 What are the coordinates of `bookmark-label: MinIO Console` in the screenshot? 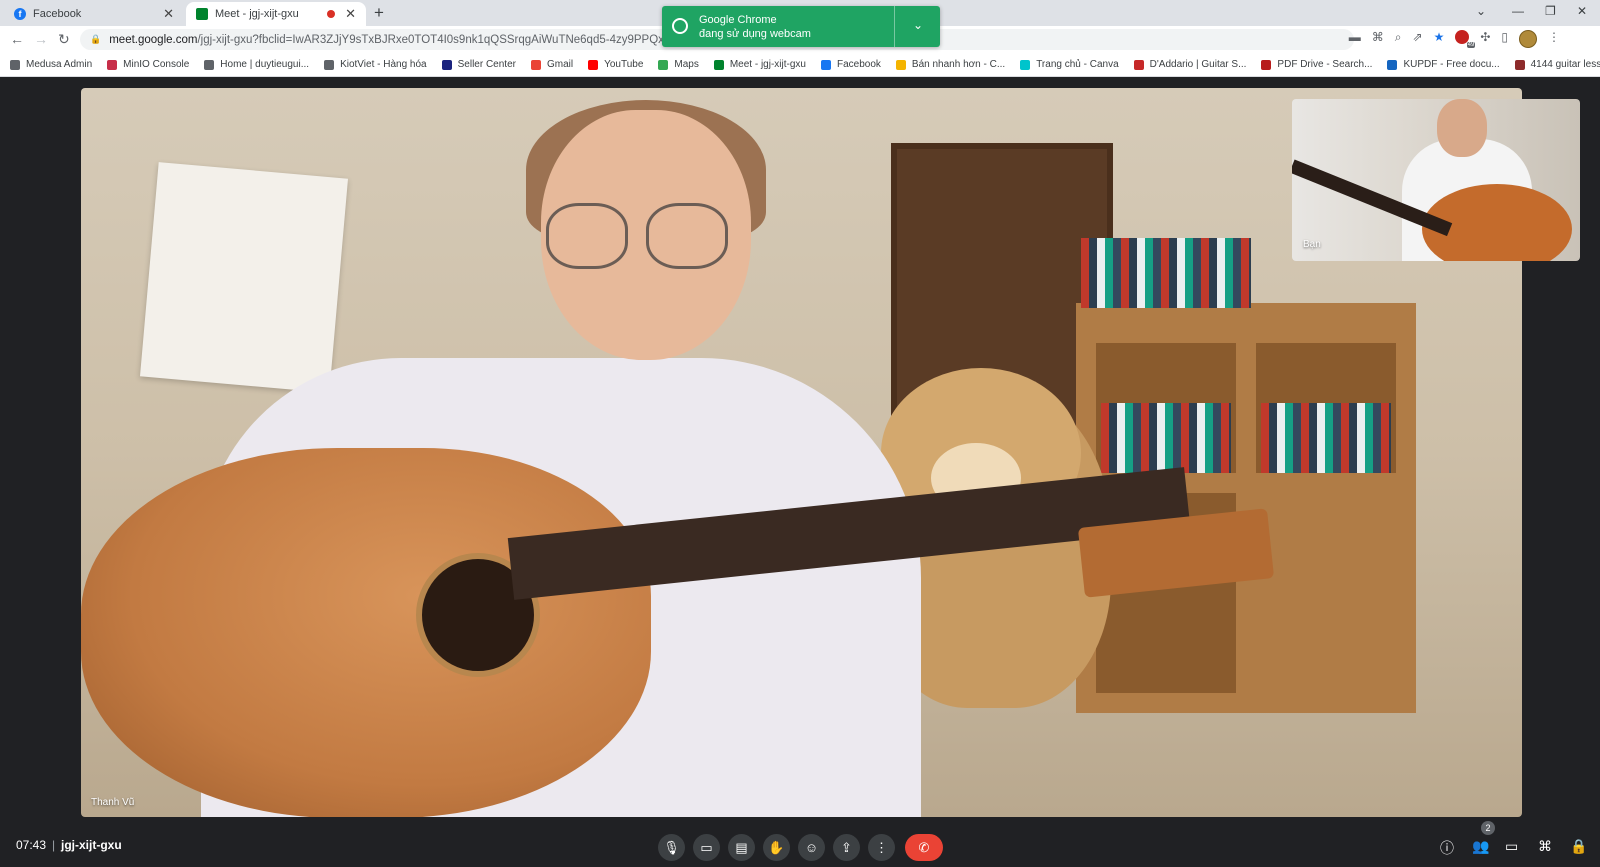 It's located at (156, 64).